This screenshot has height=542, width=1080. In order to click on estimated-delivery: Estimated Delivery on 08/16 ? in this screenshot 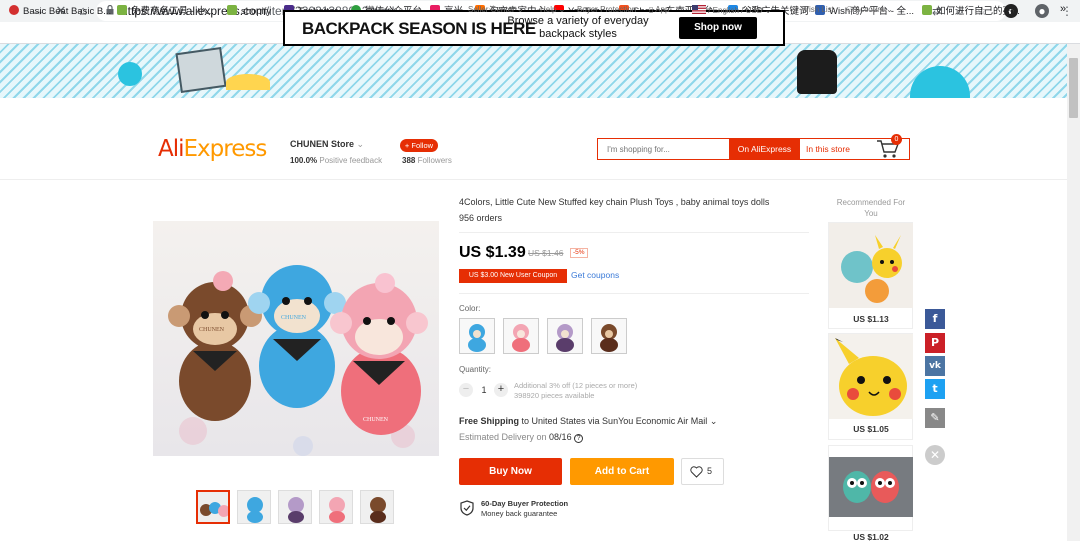, I will do `click(521, 437)`.